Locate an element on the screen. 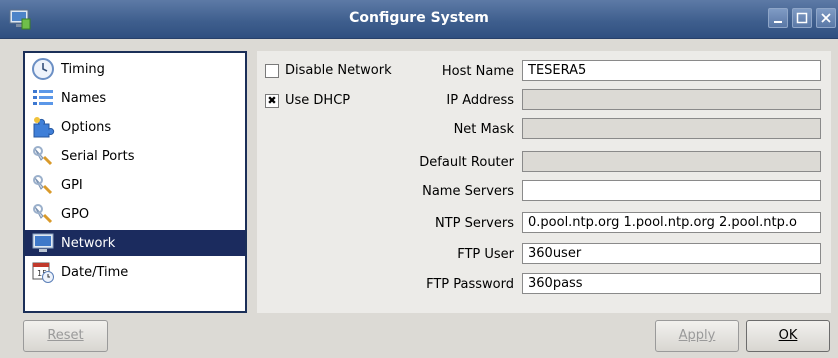 The image size is (838, 358). apply-button-label: Apply is located at coordinates (697, 335).